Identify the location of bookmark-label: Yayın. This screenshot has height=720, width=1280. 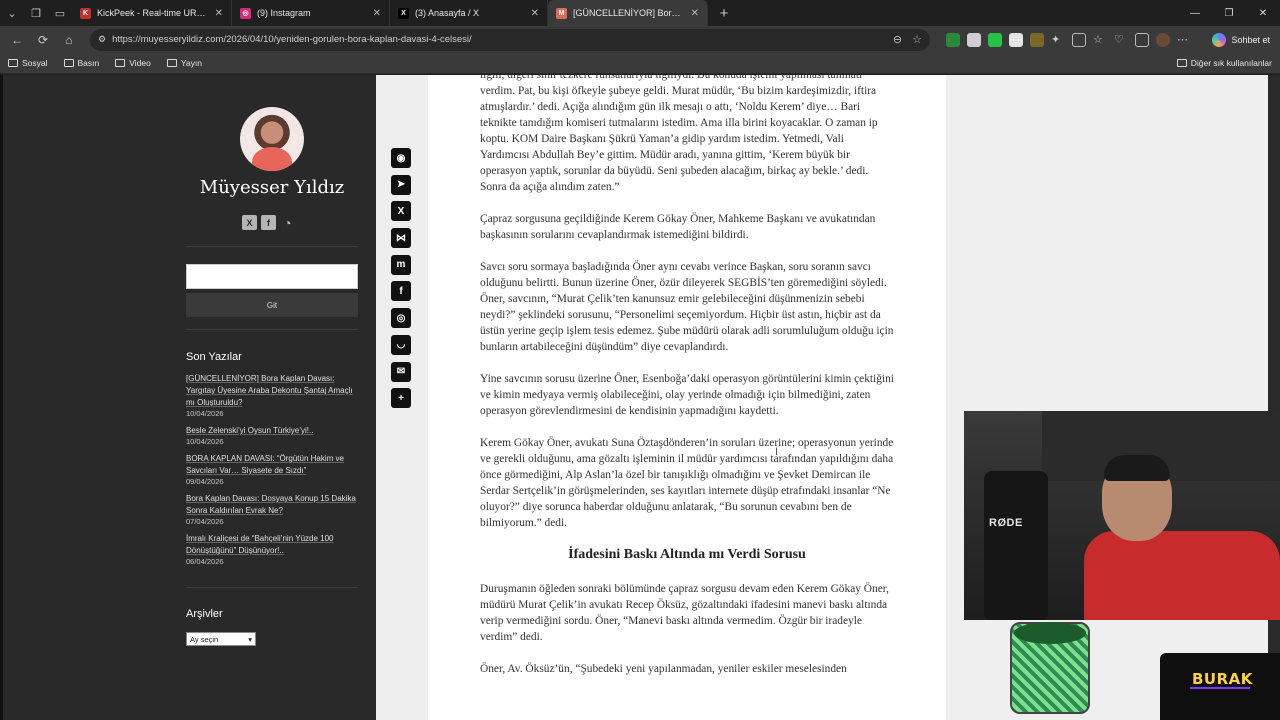
(191, 63).